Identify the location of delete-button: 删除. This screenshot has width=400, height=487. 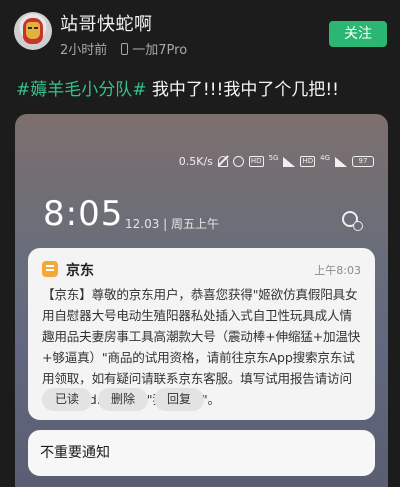
(123, 399).